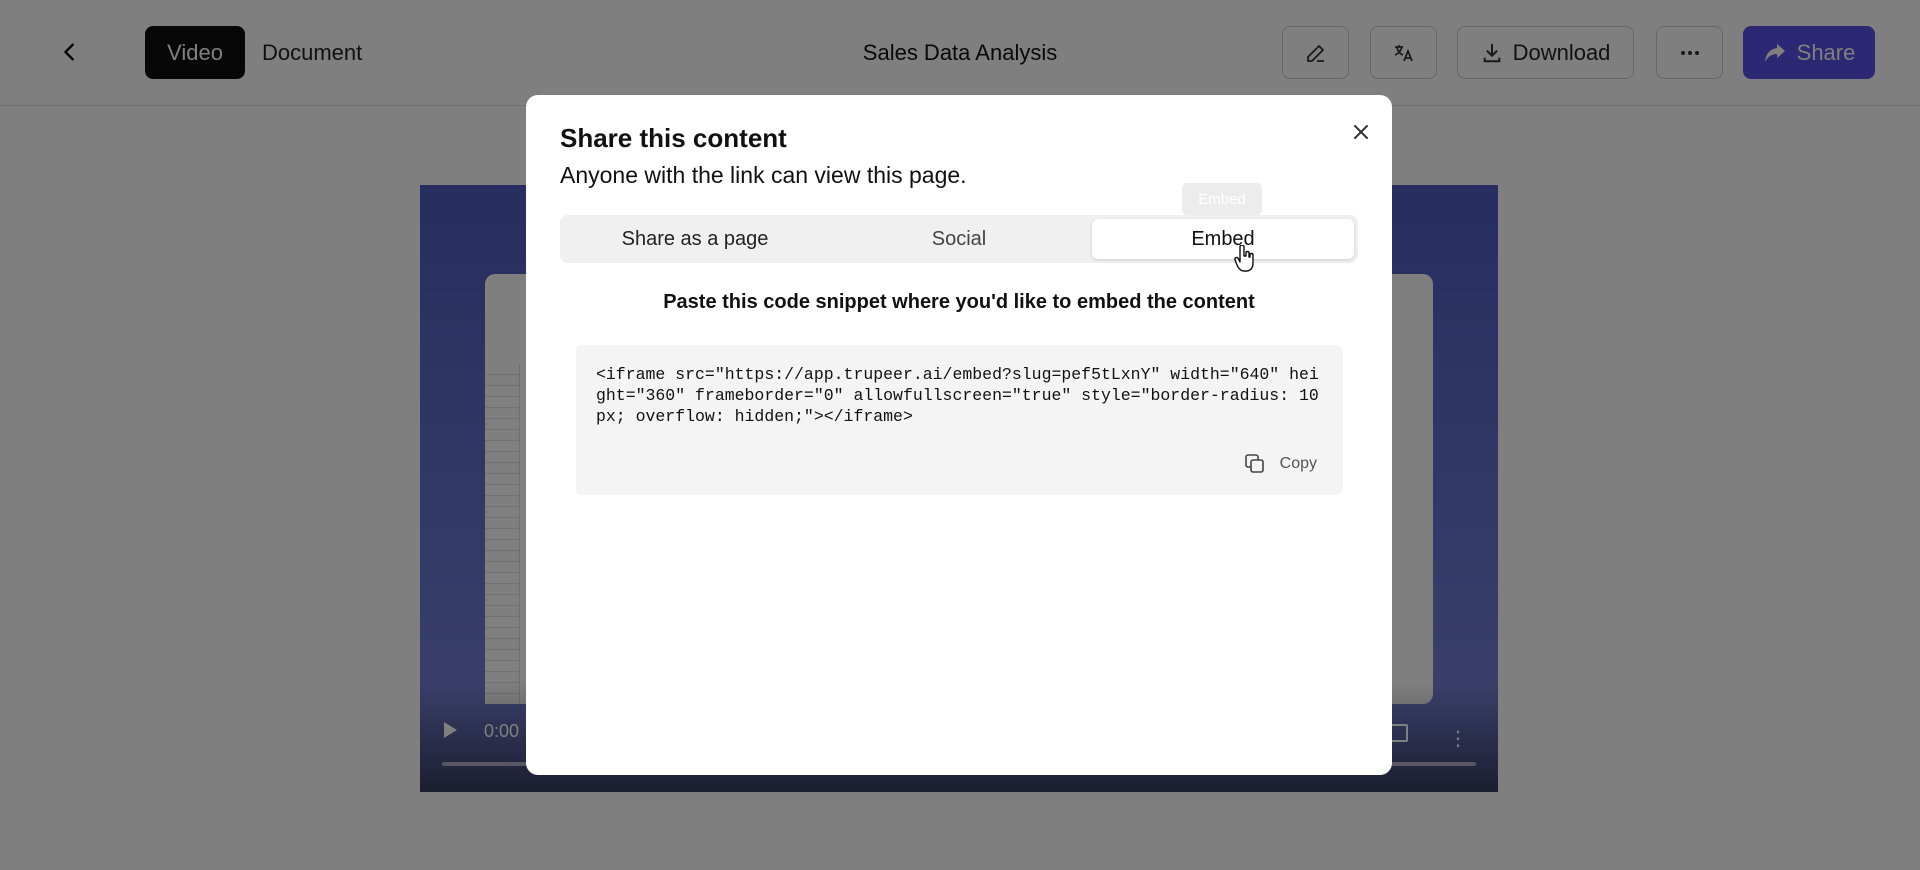 This screenshot has width=1920, height=870. Describe the element at coordinates (695, 239) in the screenshot. I see `tab-share-as-page: Share as a page` at that location.